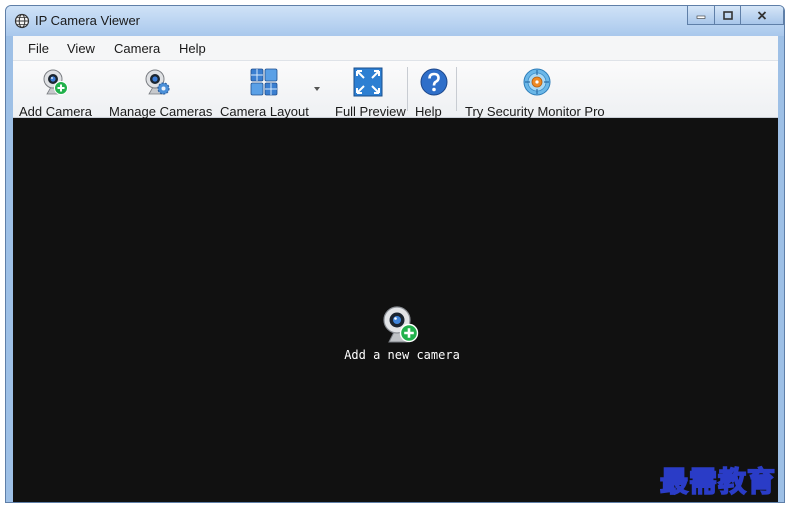  I want to click on full-preview-button: Full Preview, so click(368, 90).